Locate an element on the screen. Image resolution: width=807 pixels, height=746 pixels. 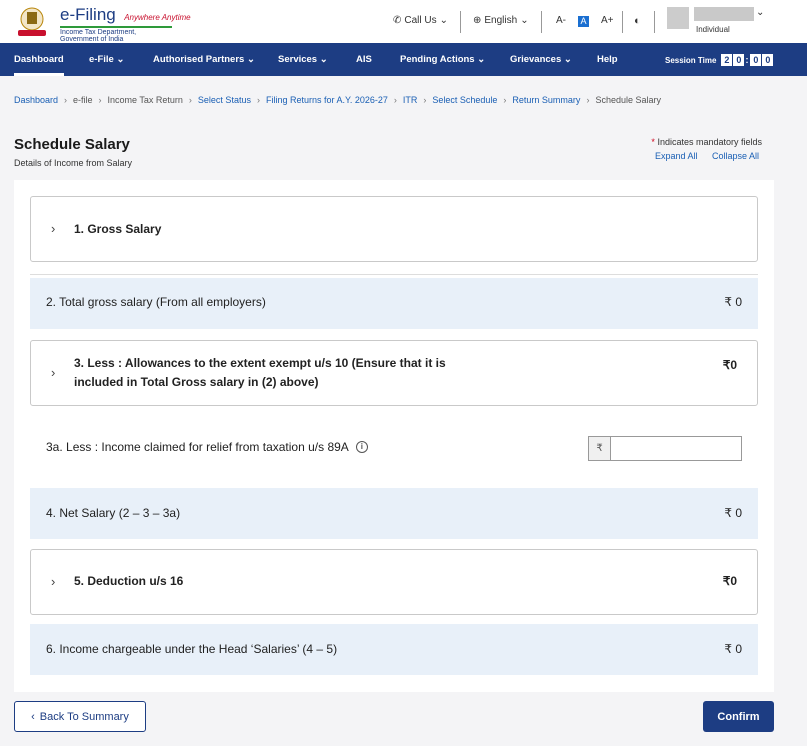
contrast-toggle-icon: ◐ is located at coordinates (637, 21).